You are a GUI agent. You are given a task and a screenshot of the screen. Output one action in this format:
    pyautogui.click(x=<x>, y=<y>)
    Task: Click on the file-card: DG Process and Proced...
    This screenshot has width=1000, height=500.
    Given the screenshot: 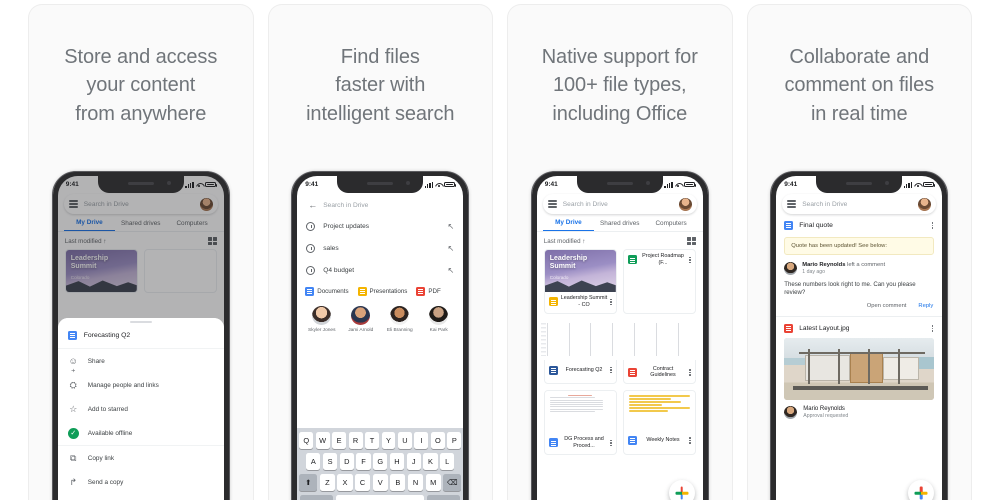 What is the action you would take?
    pyautogui.click(x=580, y=422)
    